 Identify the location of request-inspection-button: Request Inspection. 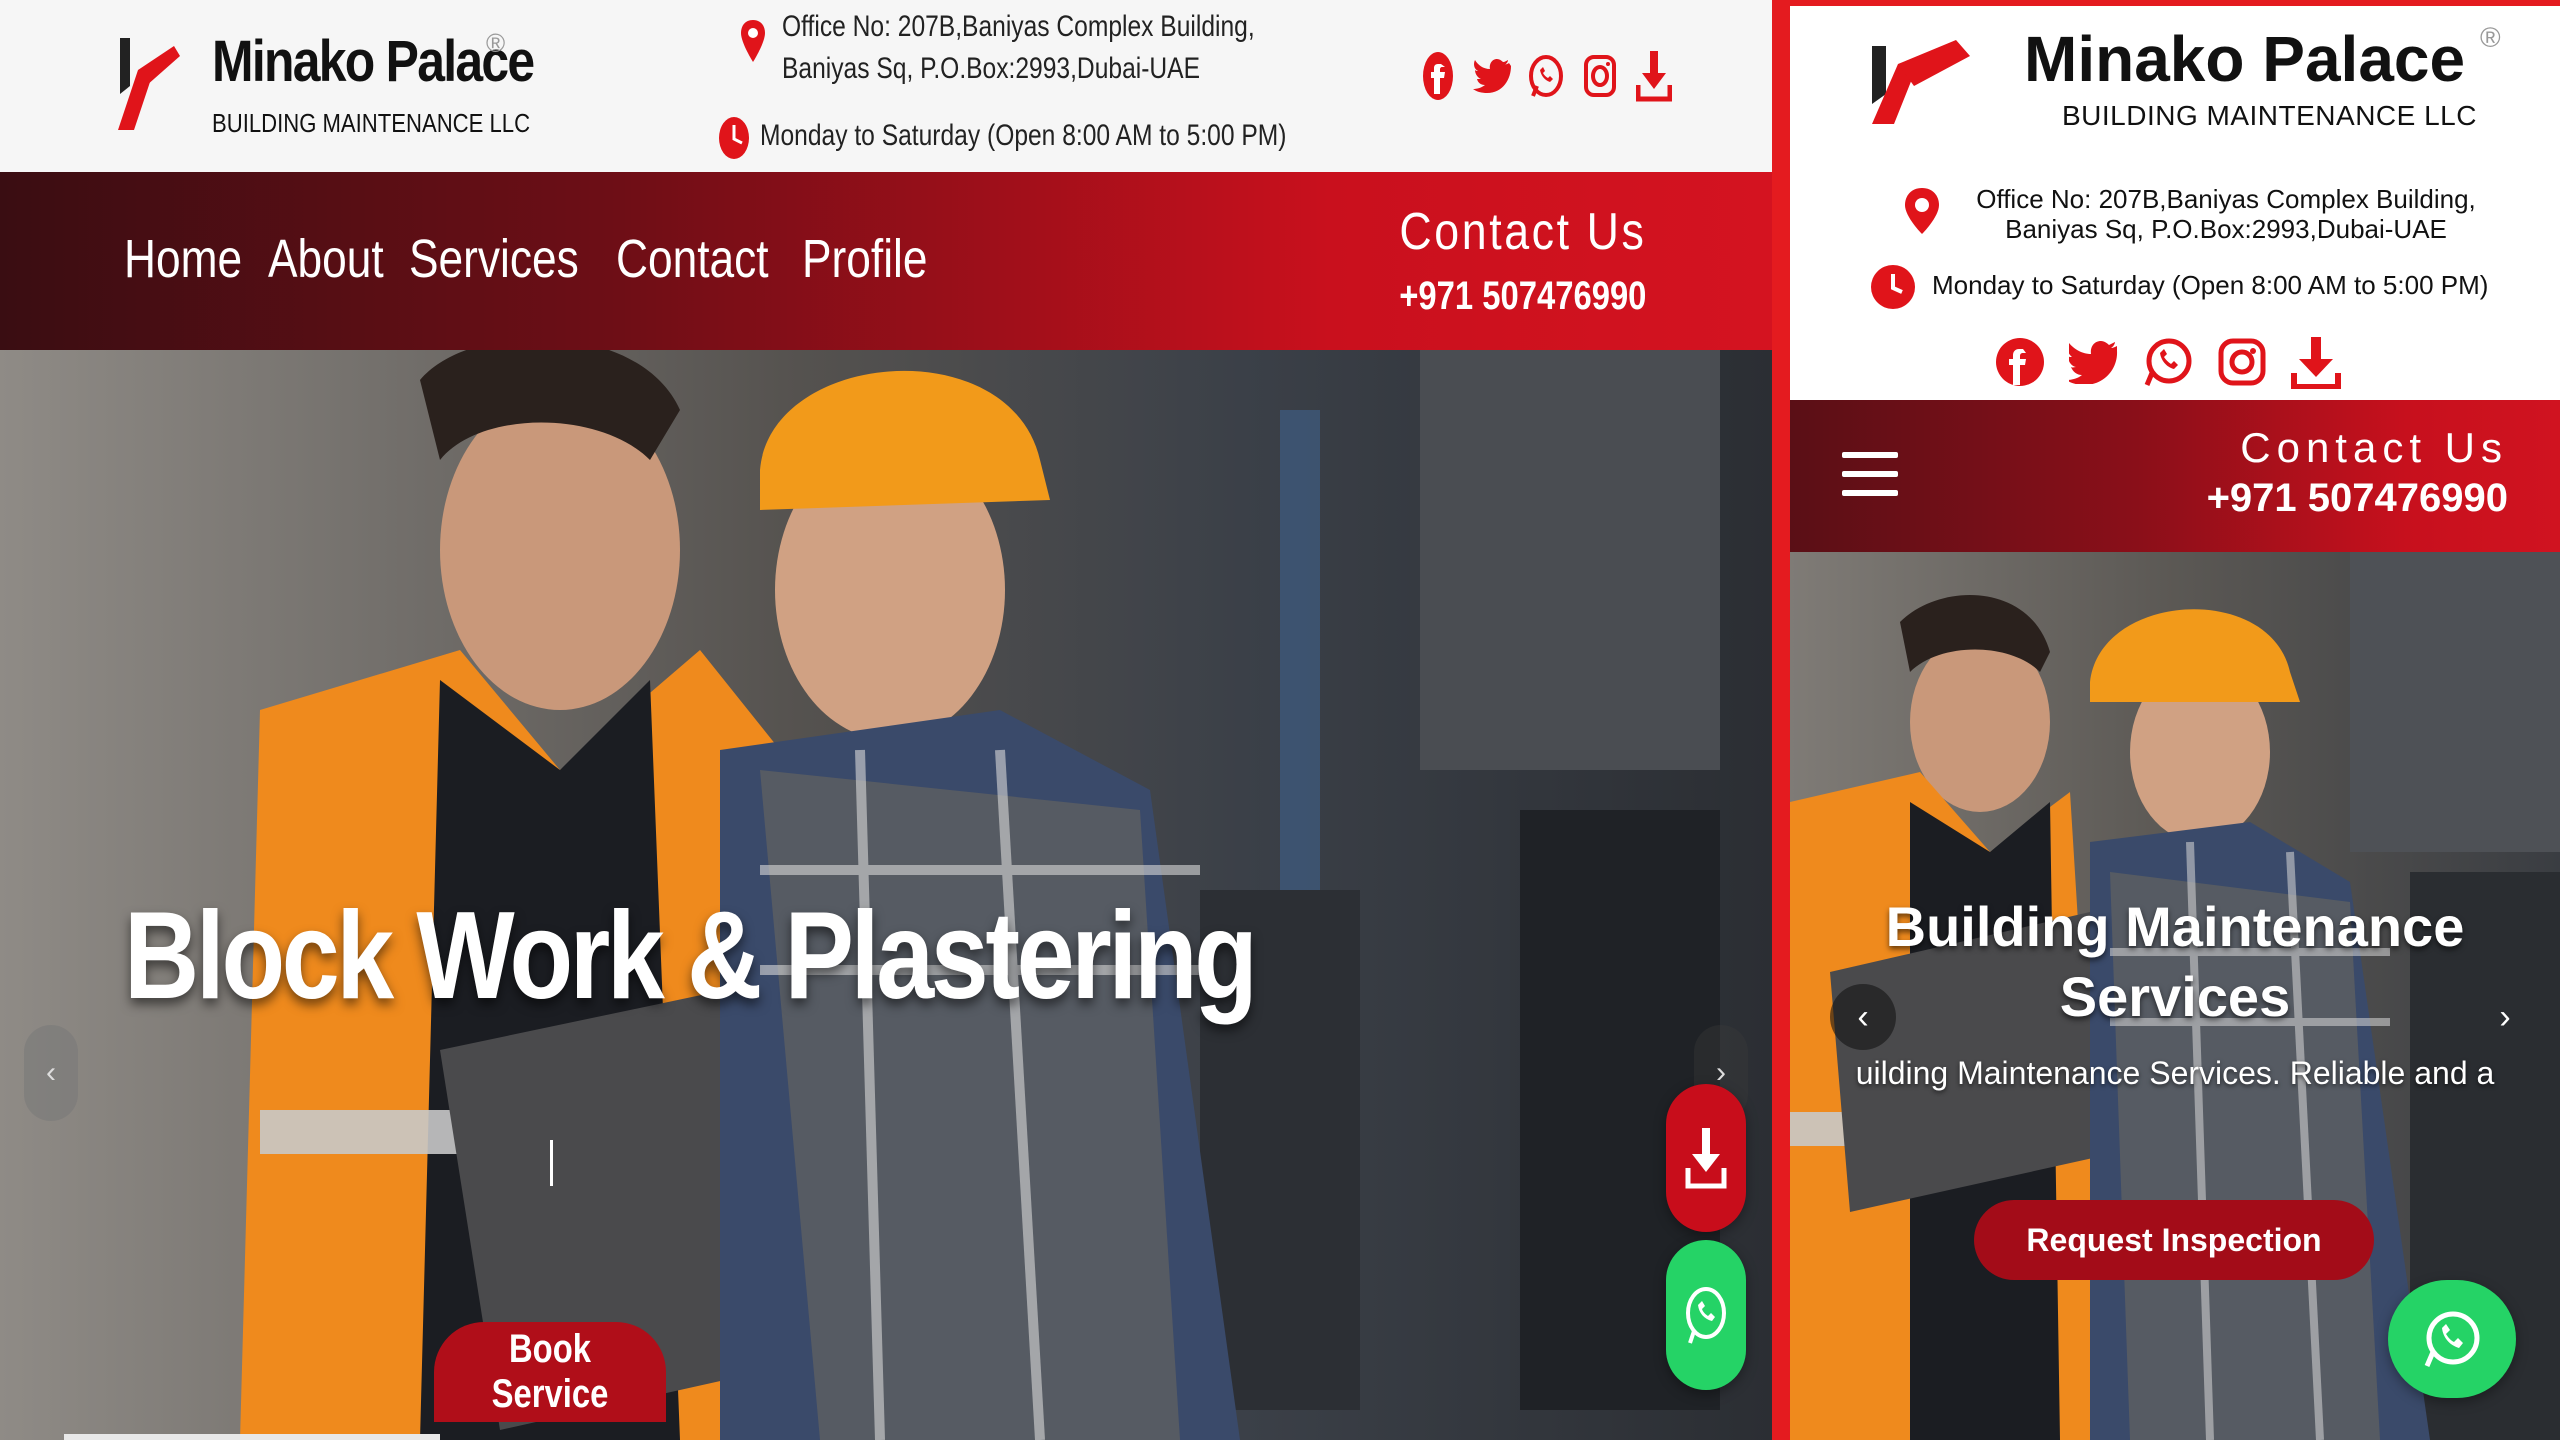
(2174, 1240).